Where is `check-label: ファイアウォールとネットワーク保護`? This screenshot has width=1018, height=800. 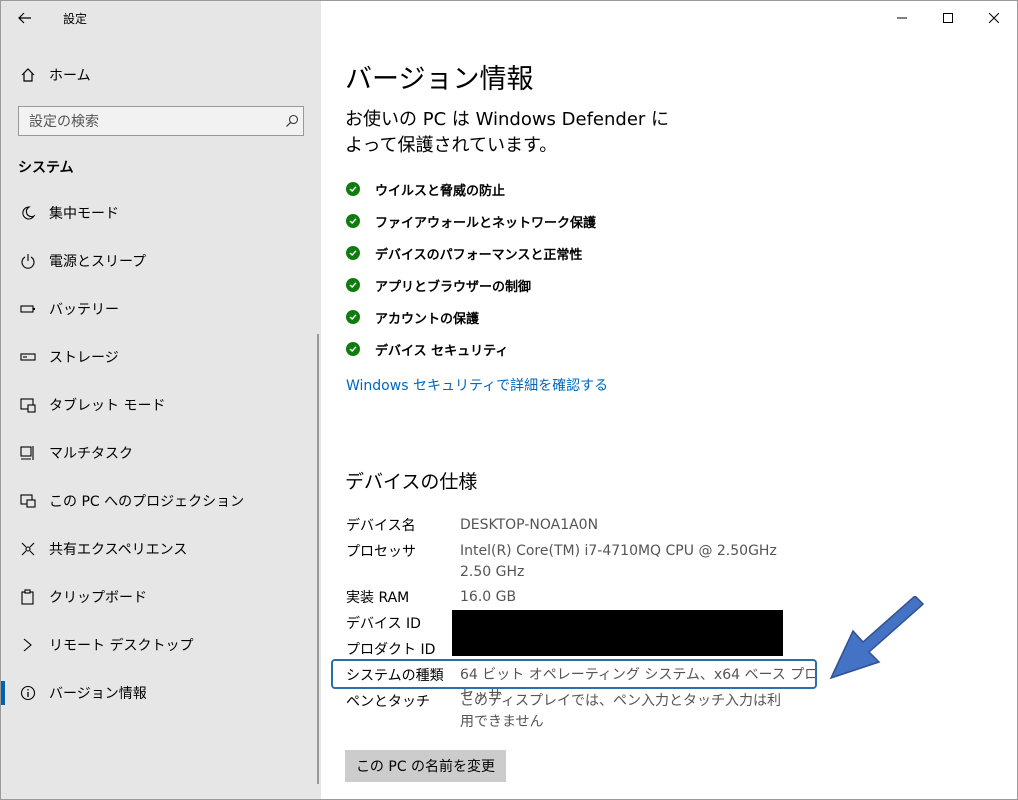
check-label: ファイアウォールとネットワーク保護 is located at coordinates (486, 223).